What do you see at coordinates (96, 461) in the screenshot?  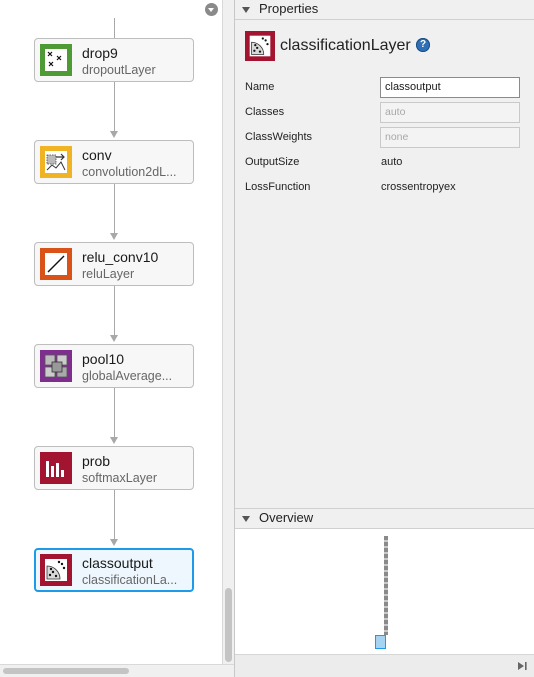 I see `layer-name: prob` at bounding box center [96, 461].